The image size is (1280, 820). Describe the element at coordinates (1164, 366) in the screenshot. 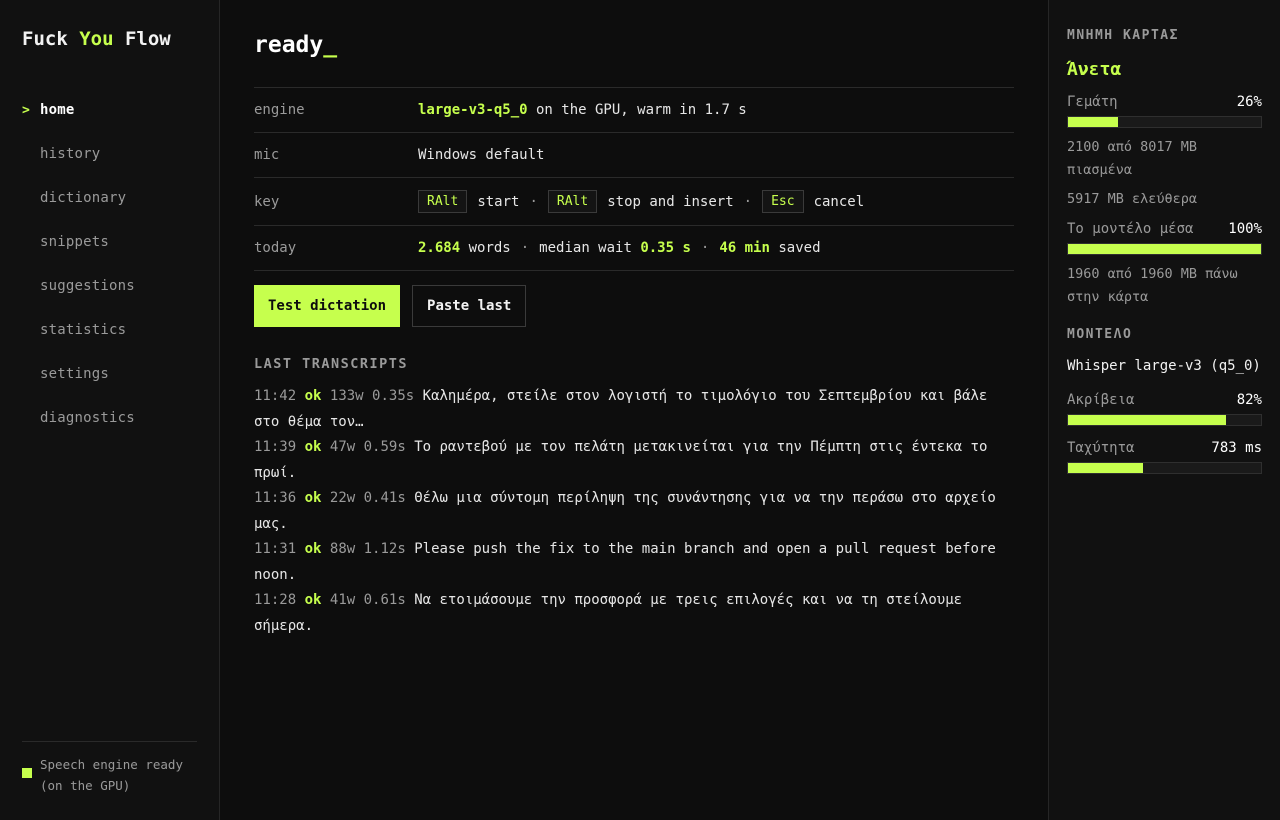

I see `model-name: Whisper large-v3 (q5_0)` at that location.